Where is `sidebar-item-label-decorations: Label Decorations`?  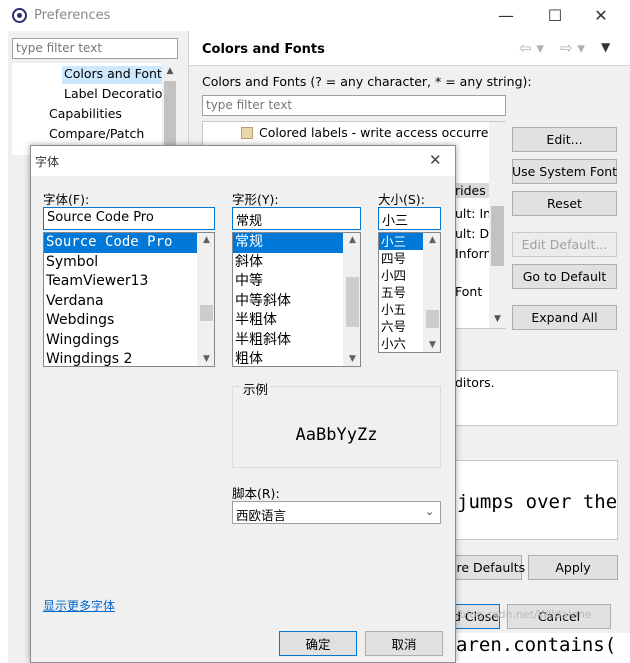
sidebar-item-label-decorations: Label Decorations is located at coordinates (114, 93).